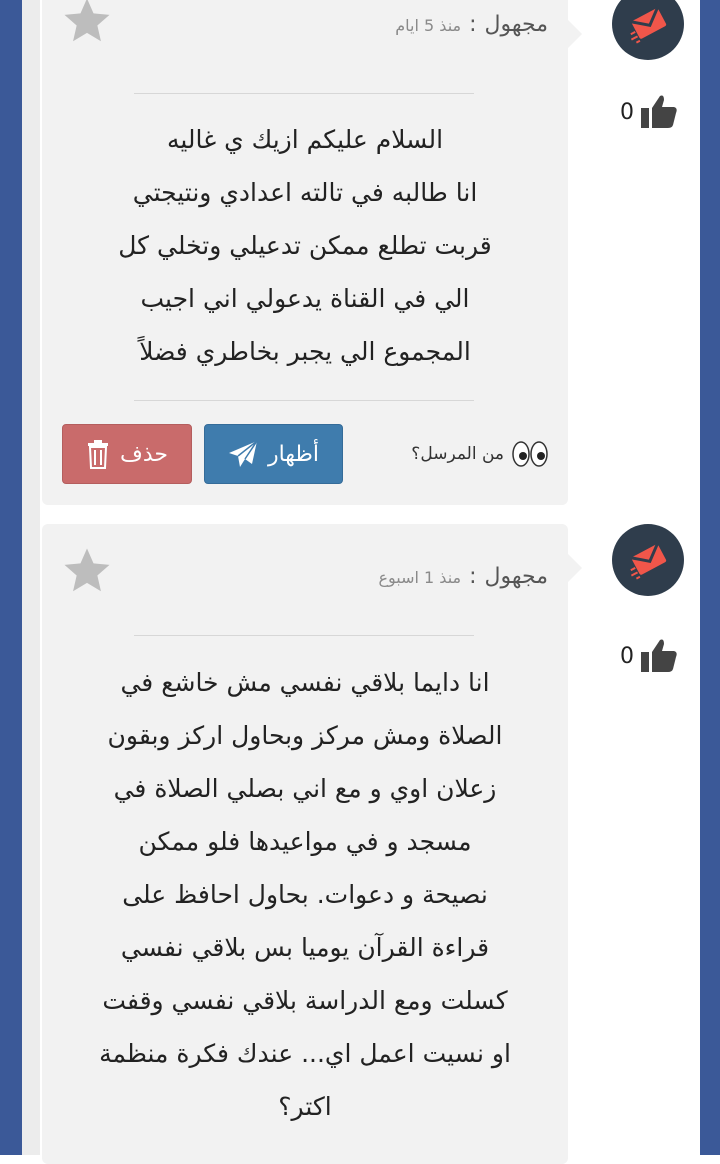  What do you see at coordinates (710, 577) in the screenshot?
I see `page-frame-right` at bounding box center [710, 577].